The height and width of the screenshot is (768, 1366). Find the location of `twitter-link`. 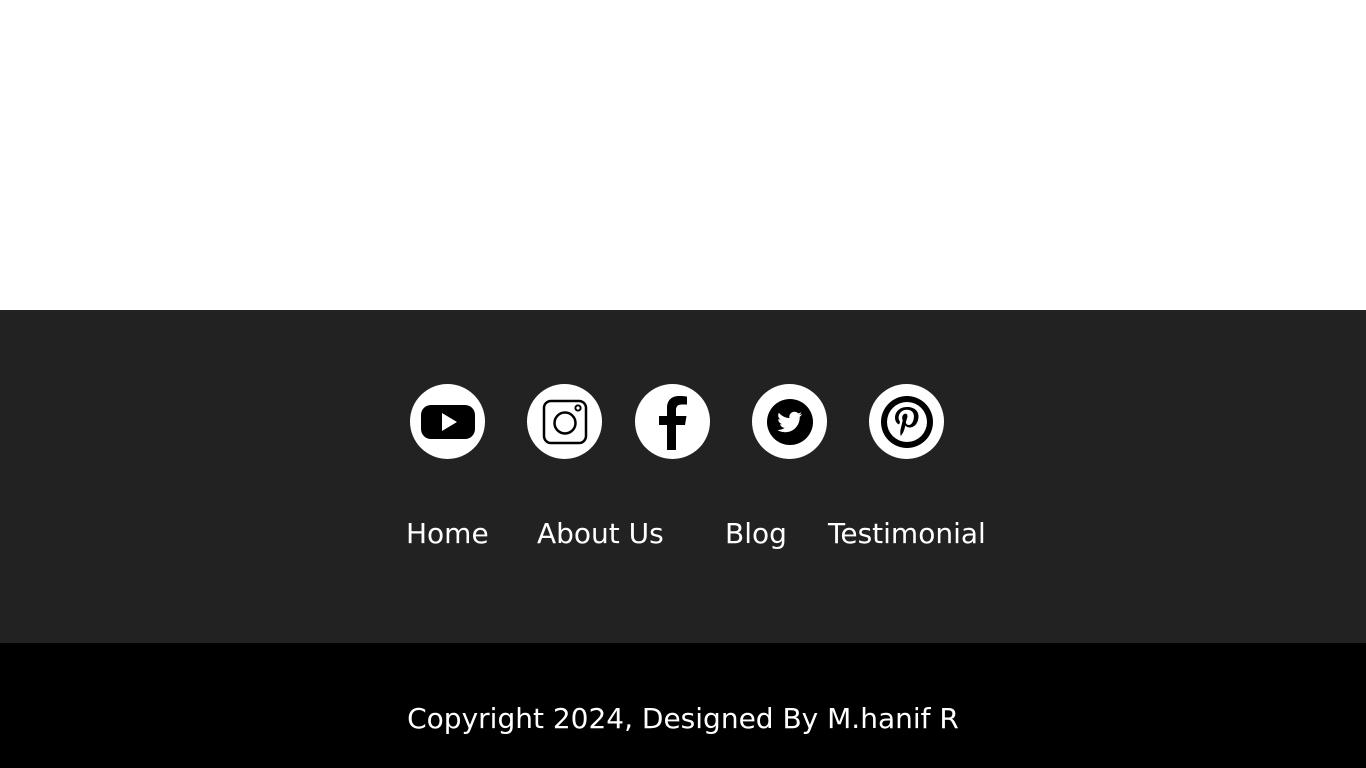

twitter-link is located at coordinates (789, 421).